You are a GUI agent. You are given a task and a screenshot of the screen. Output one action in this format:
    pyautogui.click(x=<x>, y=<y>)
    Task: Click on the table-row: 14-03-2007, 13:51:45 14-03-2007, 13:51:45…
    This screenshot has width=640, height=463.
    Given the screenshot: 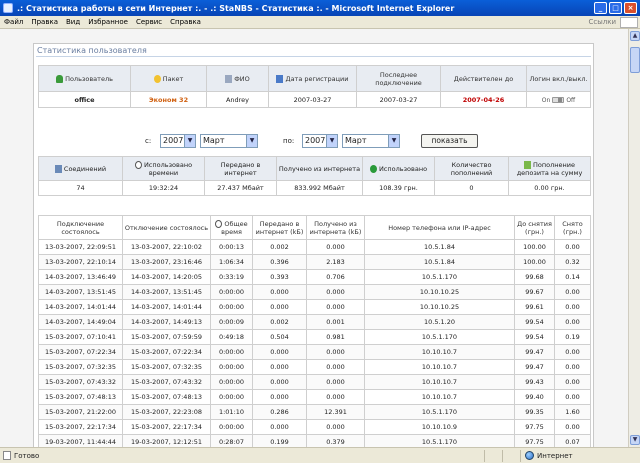 What is the action you would take?
    pyautogui.click(x=314, y=292)
    